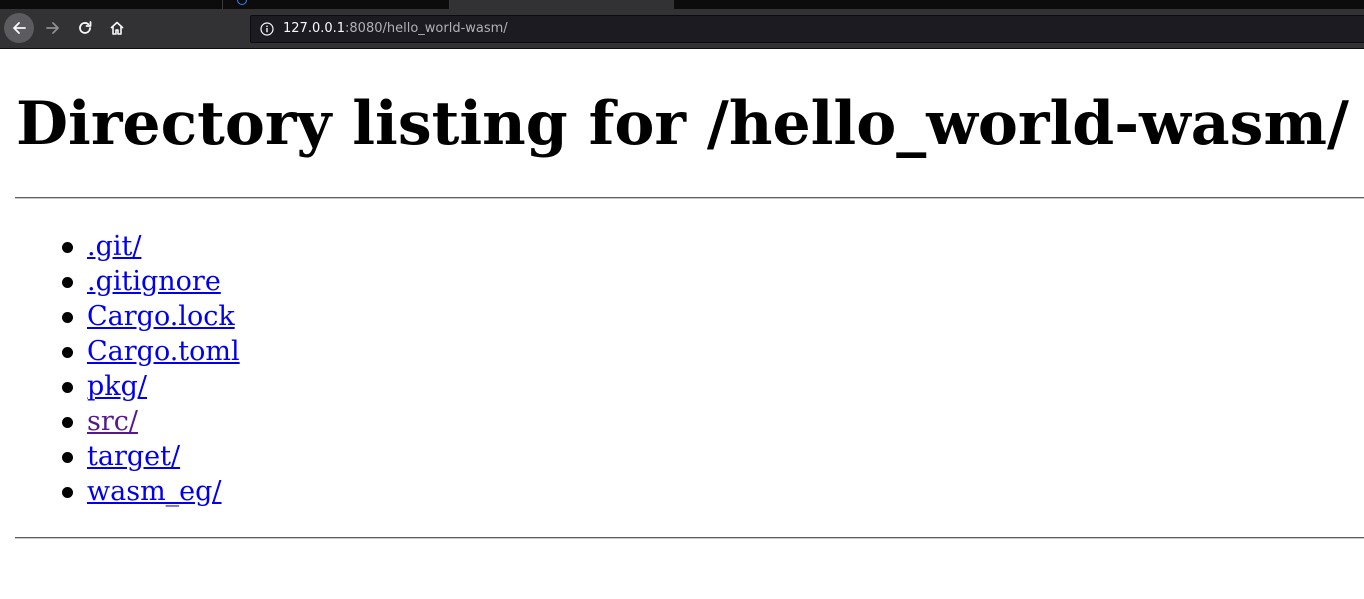 The height and width of the screenshot is (599, 1364). What do you see at coordinates (154, 491) in the screenshot?
I see `entry-link: wasm_eg/` at bounding box center [154, 491].